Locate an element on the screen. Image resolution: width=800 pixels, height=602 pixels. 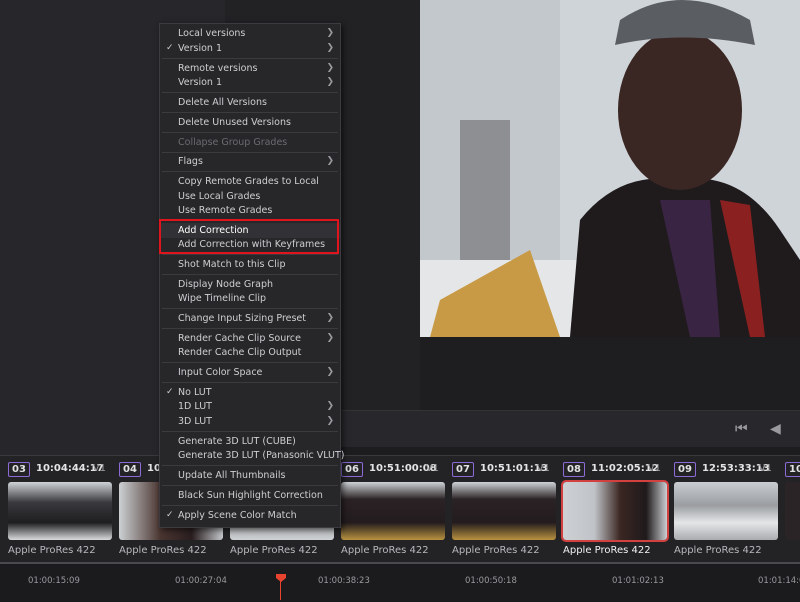
clip-number: 07 is located at coordinates (463, 469).